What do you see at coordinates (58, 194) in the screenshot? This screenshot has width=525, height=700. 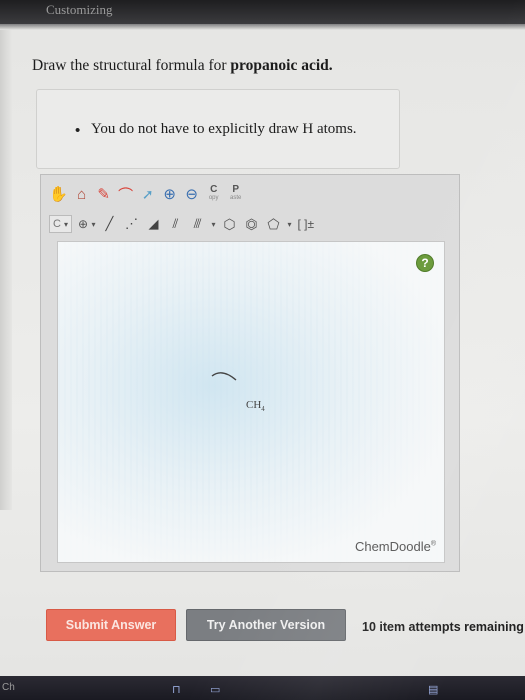 I see `hand-icon: ✋` at bounding box center [58, 194].